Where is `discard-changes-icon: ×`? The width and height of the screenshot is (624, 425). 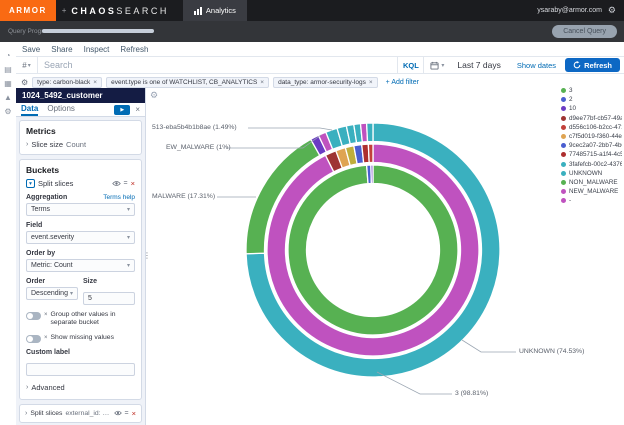
discard-changes-icon: × is located at coordinates (137, 109).